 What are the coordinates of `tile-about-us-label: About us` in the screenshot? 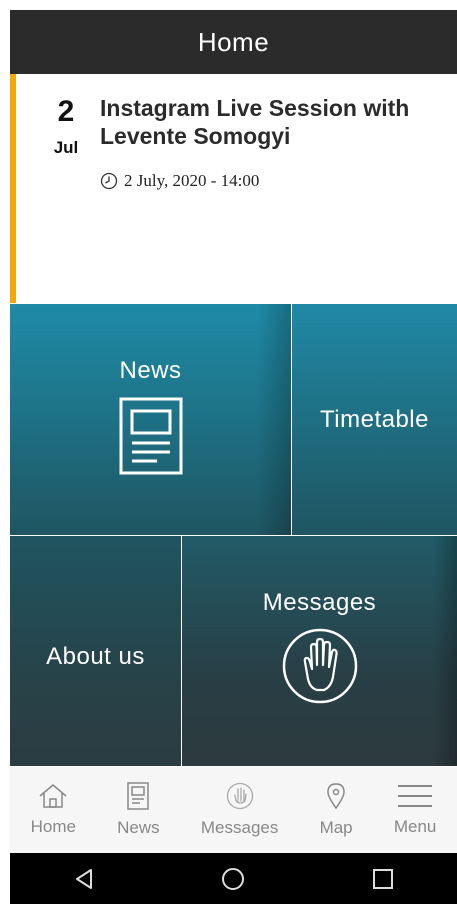 It's located at (95, 656).